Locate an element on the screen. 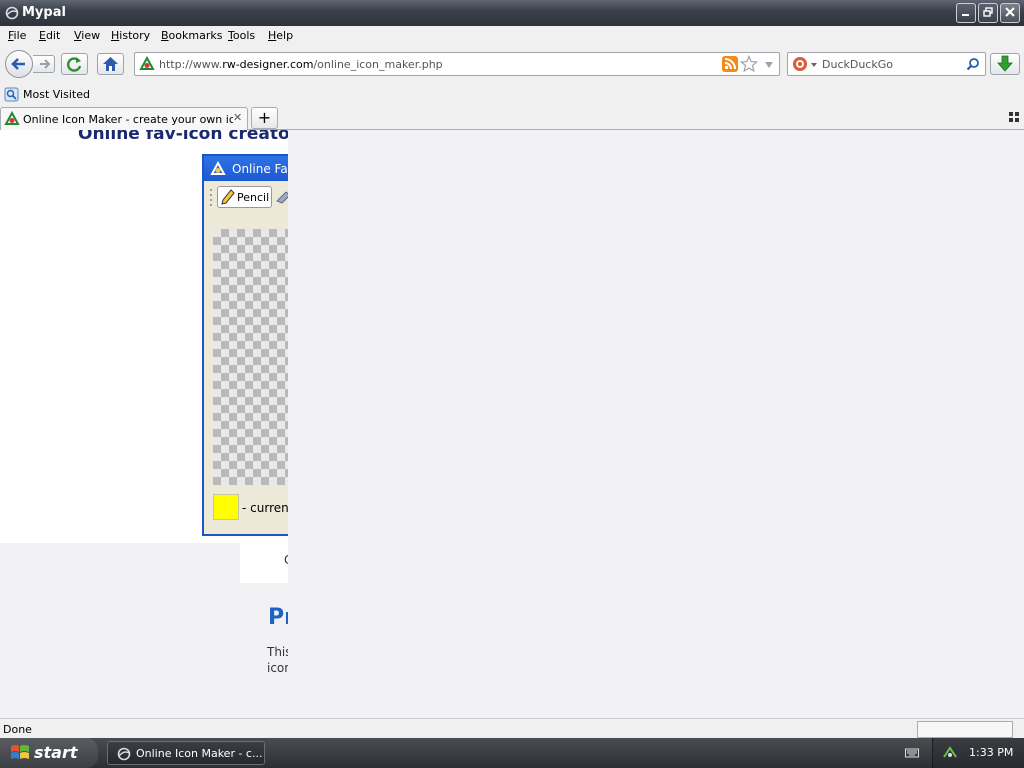 Image resolution: width=1024 pixels, height=768 pixels. folder-icon is located at coordinates (11, 94).